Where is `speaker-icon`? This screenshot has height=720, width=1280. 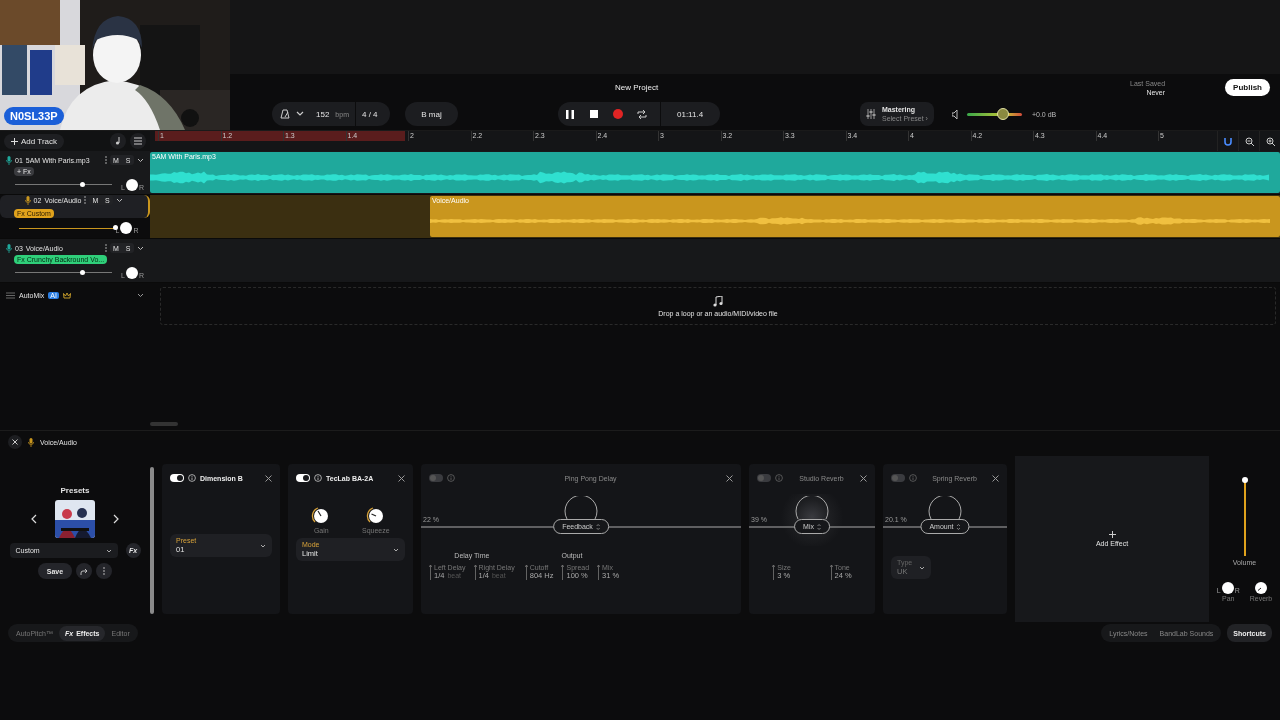 speaker-icon is located at coordinates (956, 114).